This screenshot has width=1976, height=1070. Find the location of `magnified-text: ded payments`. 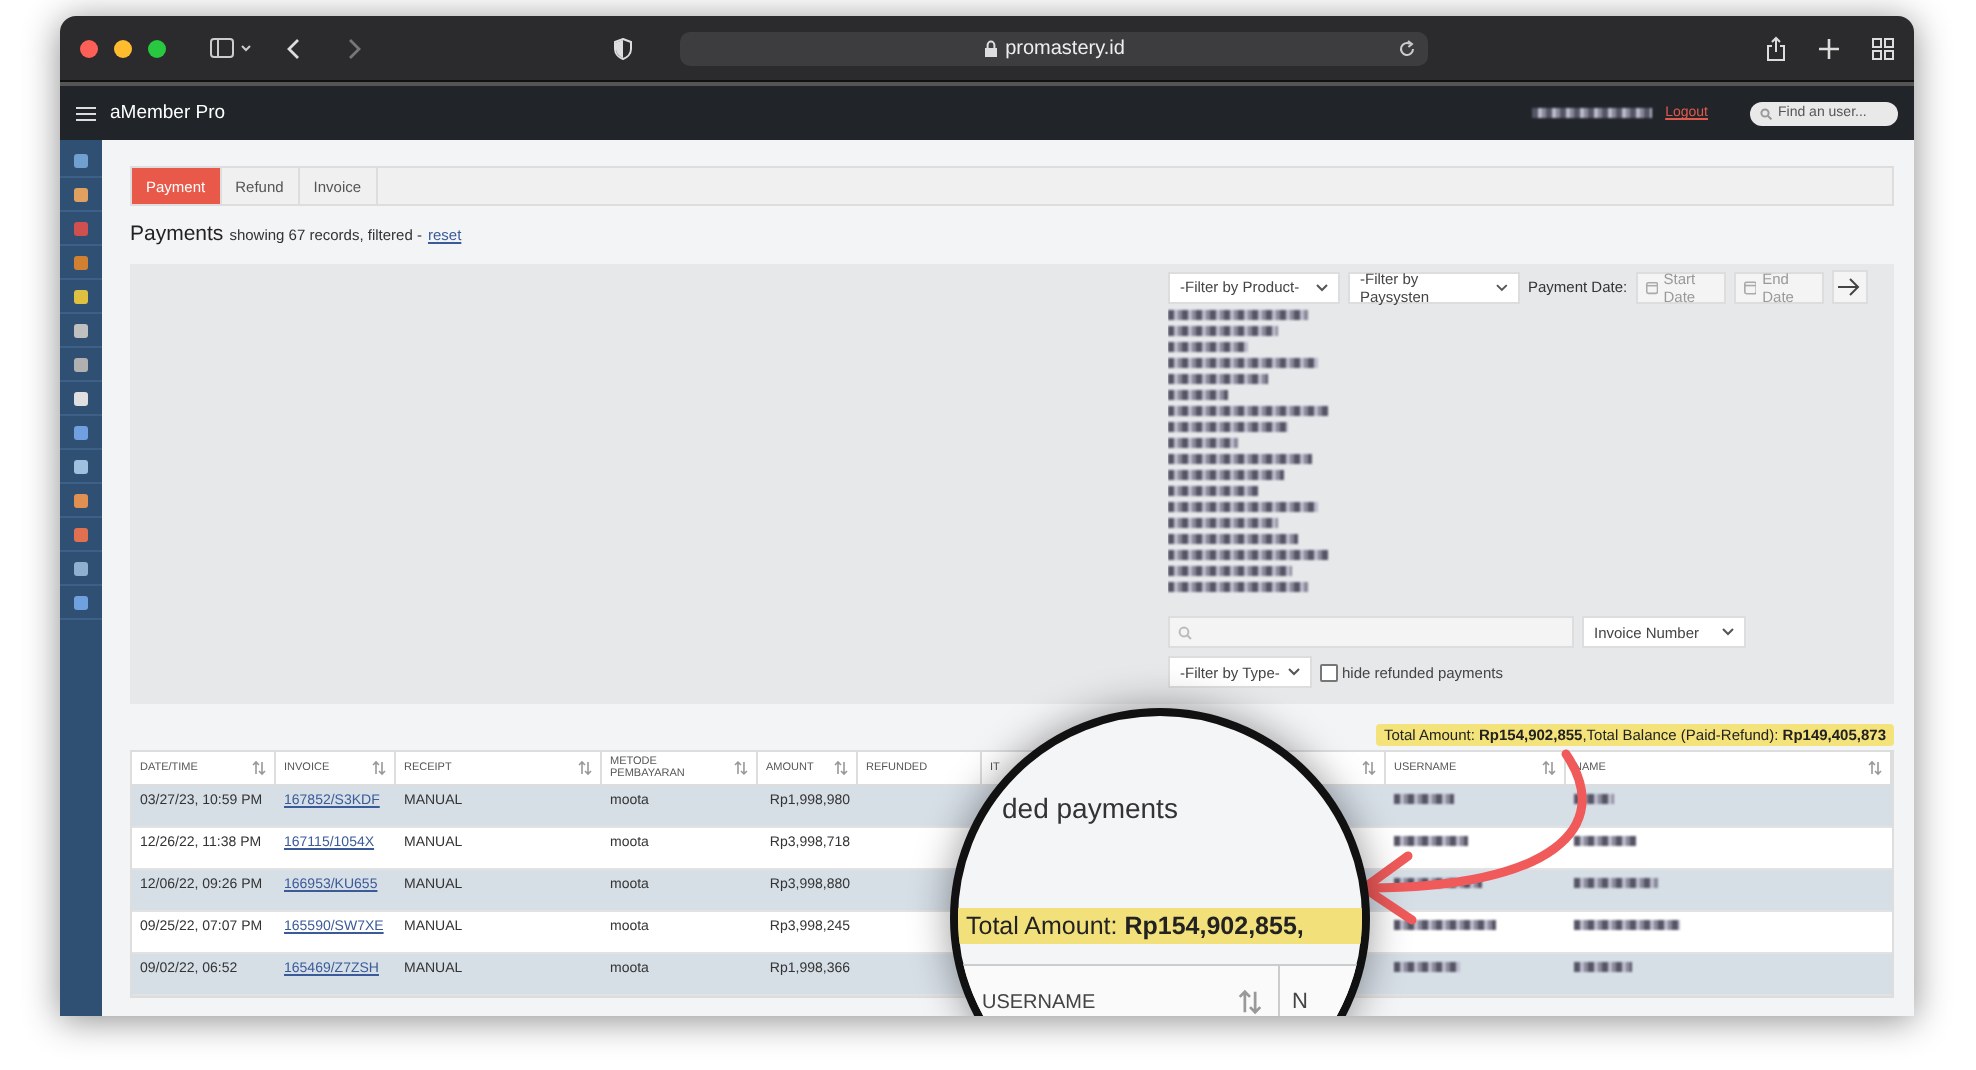

magnified-text: ded payments is located at coordinates (1090, 808).